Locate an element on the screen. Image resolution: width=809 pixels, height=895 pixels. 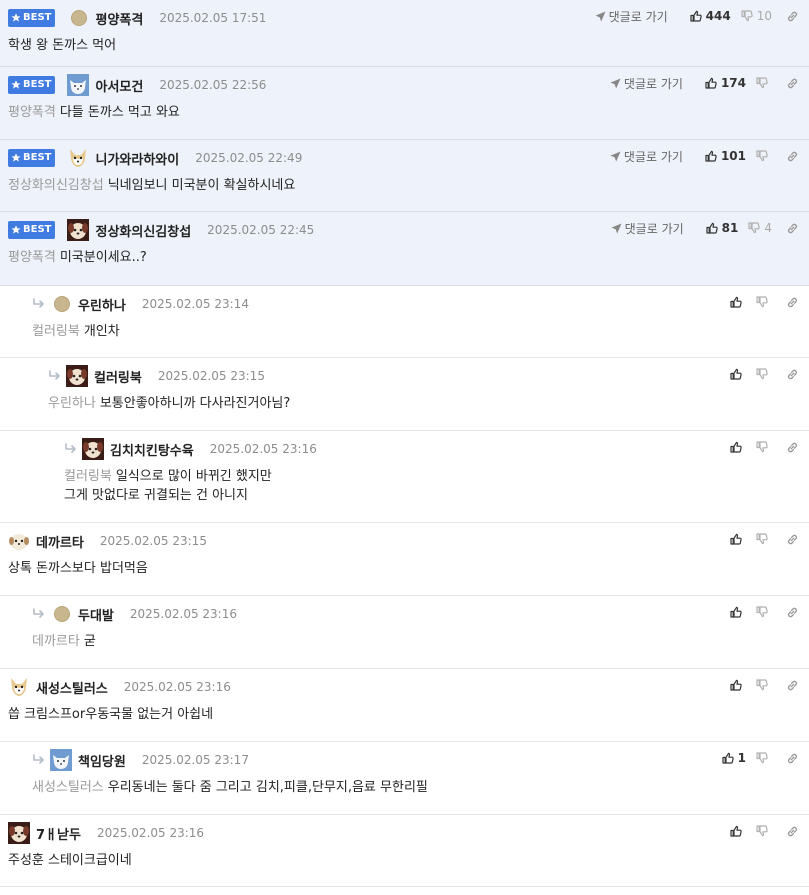
author-nickname: 7ㅐ낟두 is located at coordinates (58, 833).